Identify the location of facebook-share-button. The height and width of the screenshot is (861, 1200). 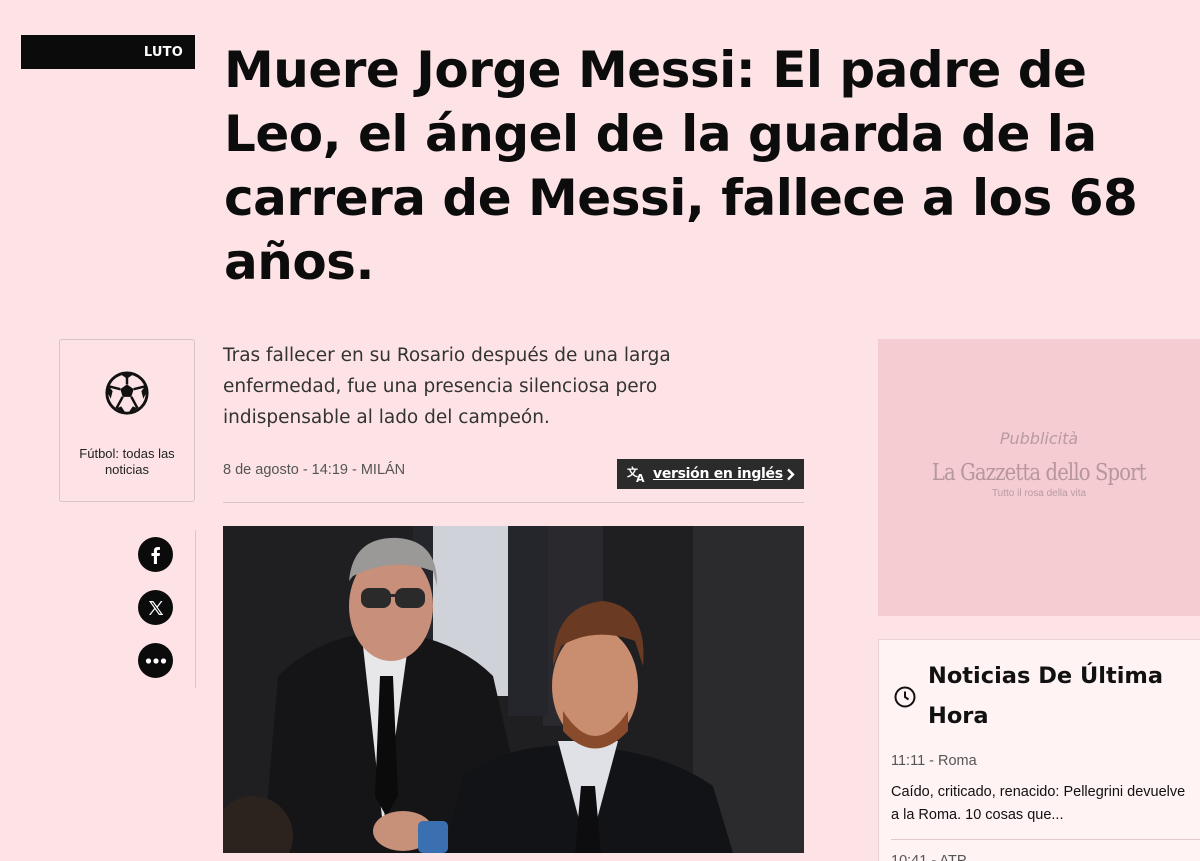
(155, 554).